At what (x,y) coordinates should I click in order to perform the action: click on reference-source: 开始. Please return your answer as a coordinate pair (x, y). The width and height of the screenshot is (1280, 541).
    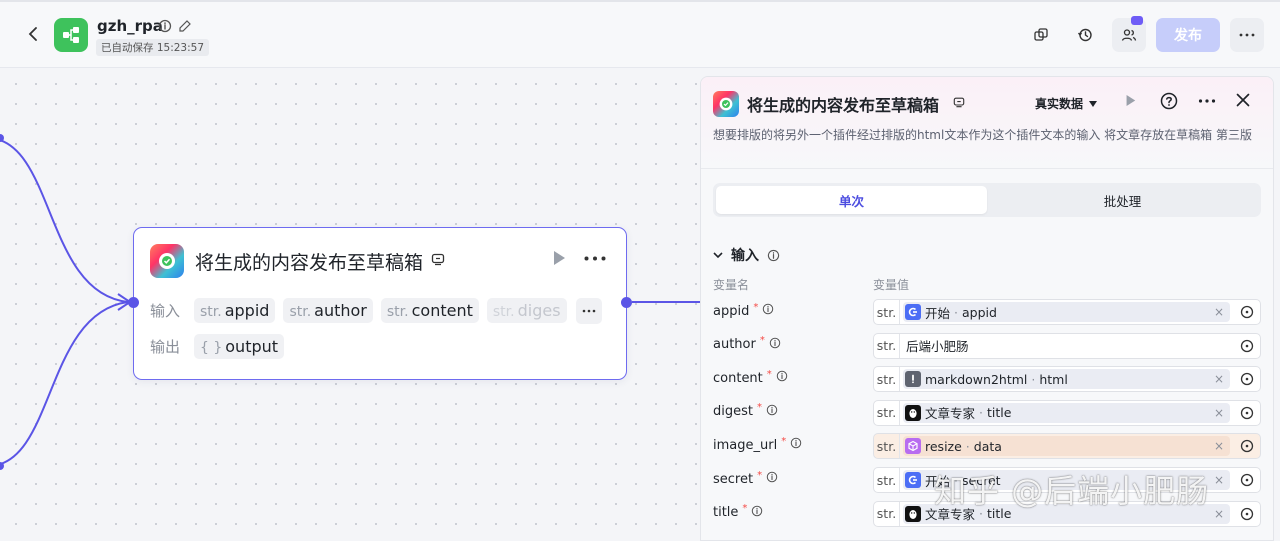
    Looking at the image, I should click on (938, 313).